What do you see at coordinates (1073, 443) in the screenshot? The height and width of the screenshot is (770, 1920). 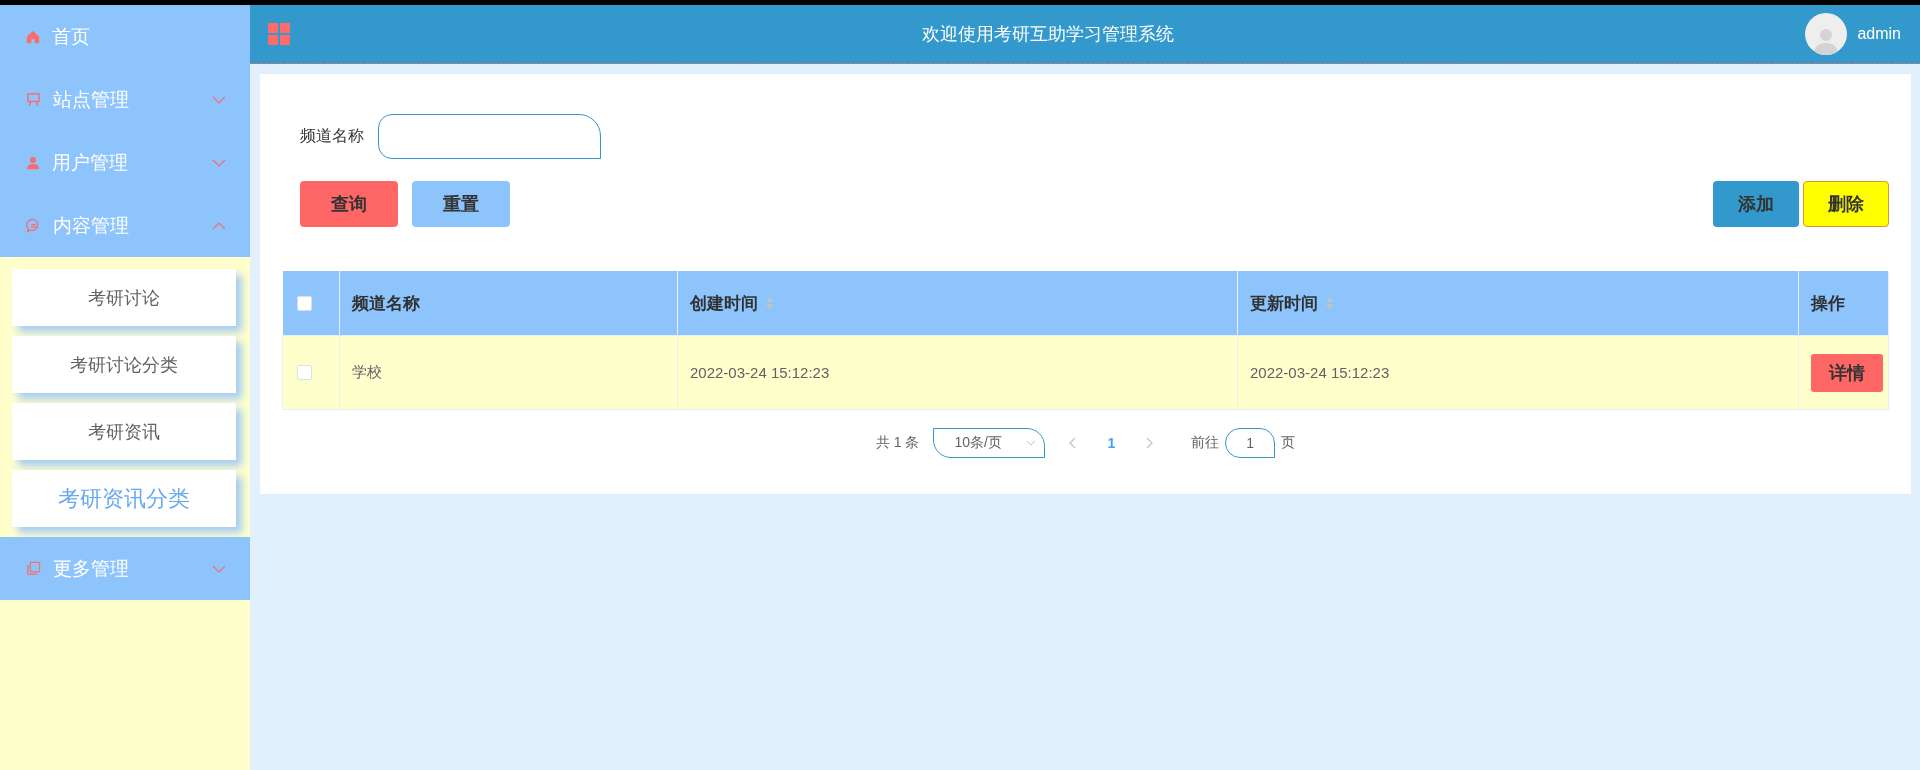 I see `previous-page-icon` at bounding box center [1073, 443].